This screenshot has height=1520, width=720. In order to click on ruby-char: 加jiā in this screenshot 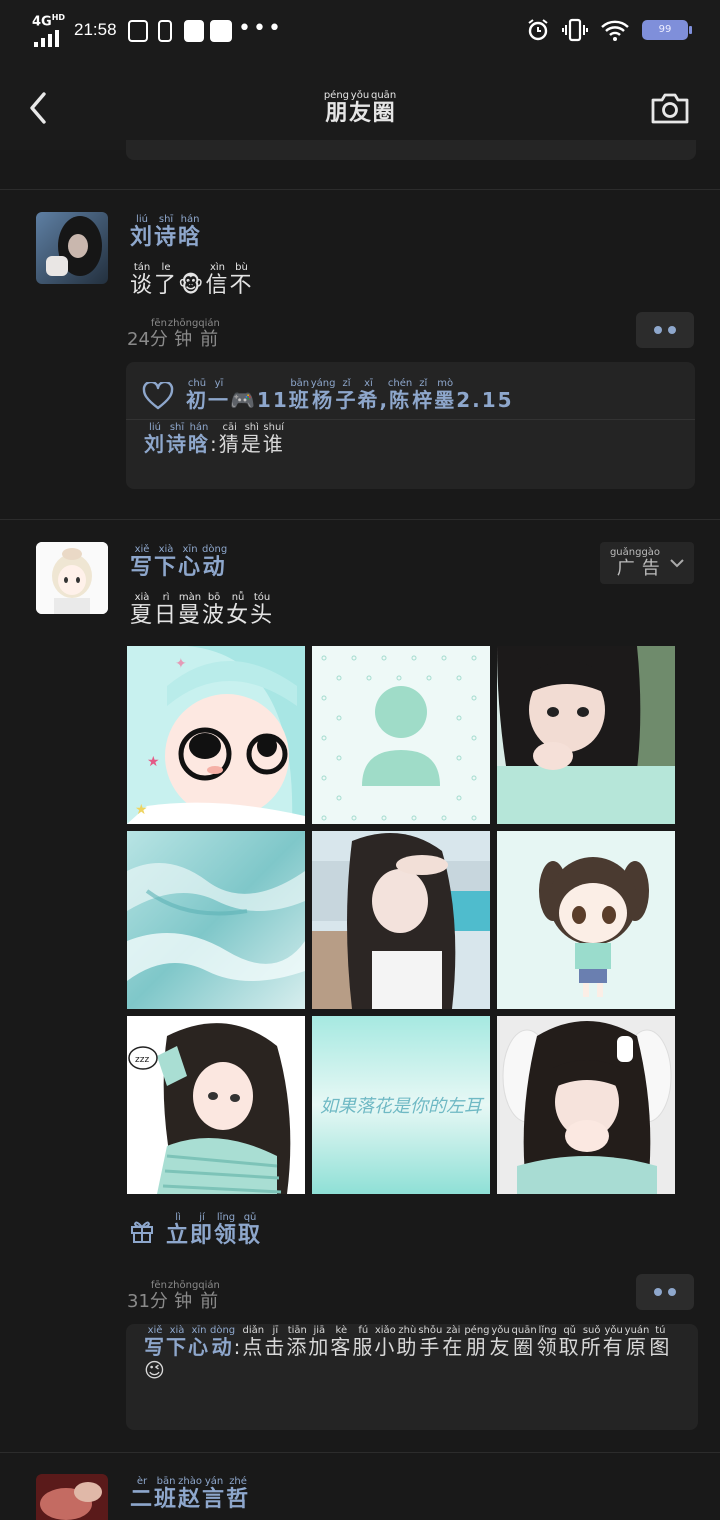, I will do `click(319, 1342)`.